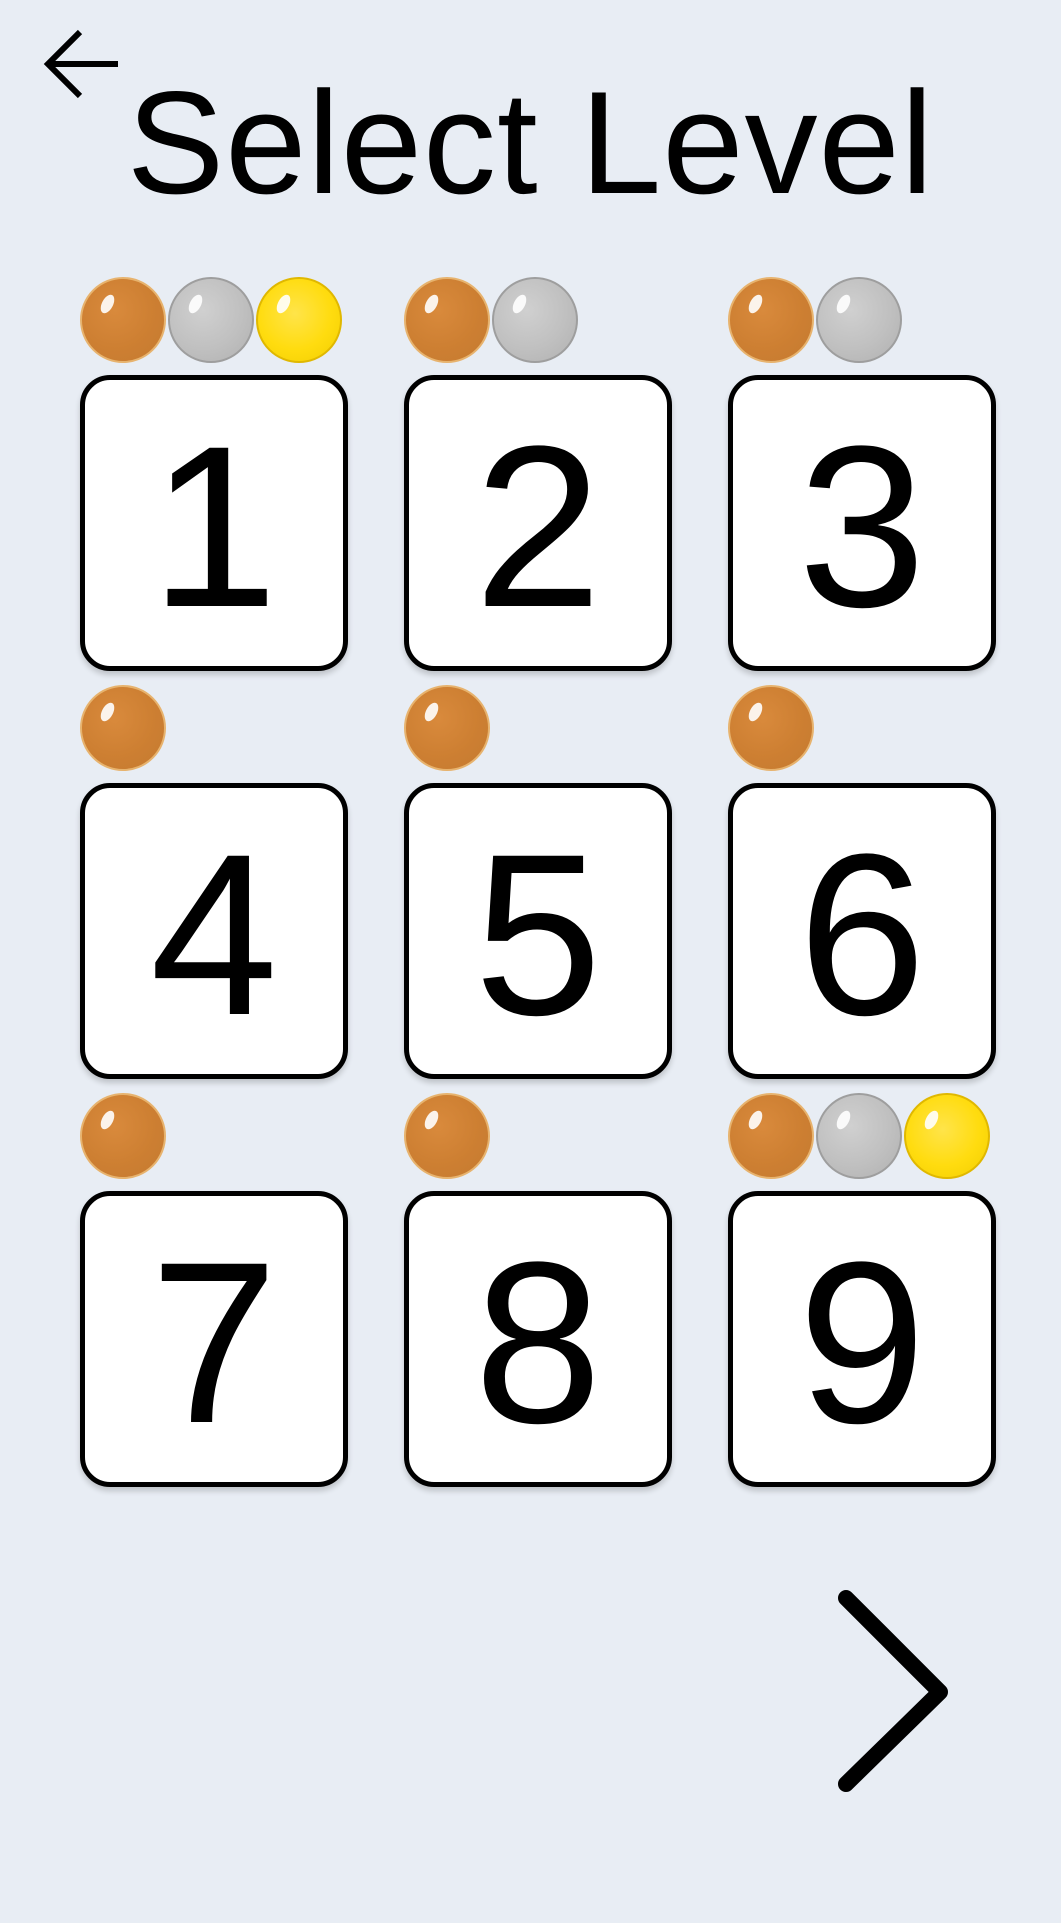  What do you see at coordinates (538, 526) in the screenshot?
I see `level-number: 2` at bounding box center [538, 526].